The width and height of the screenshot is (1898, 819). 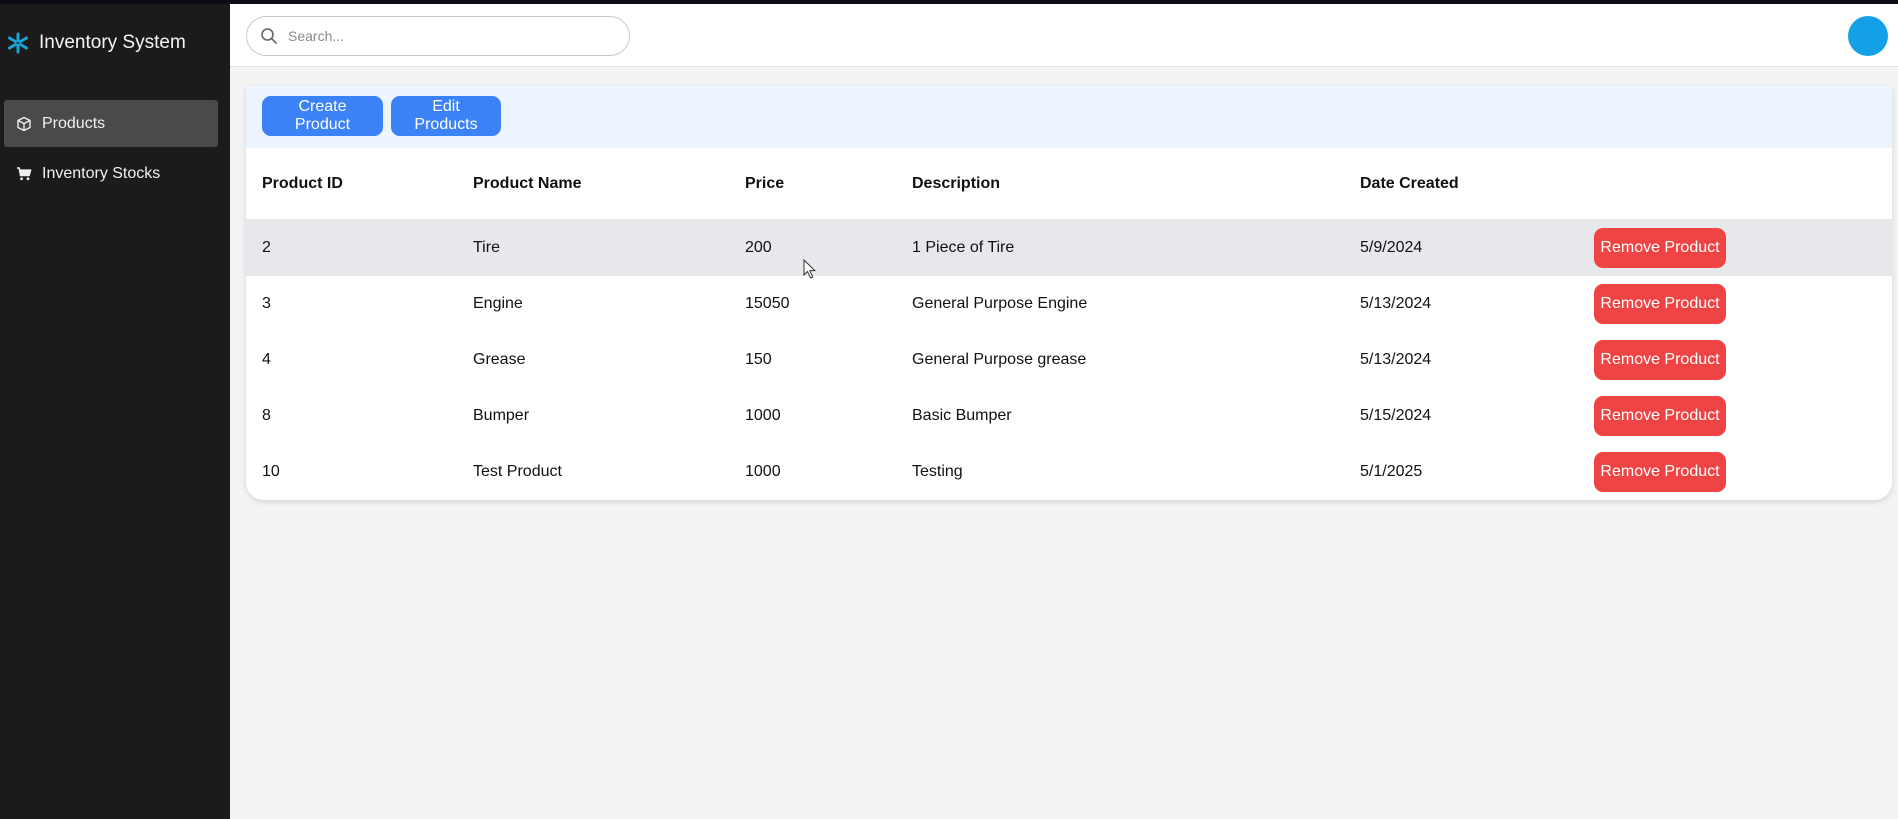 I want to click on search-input, so click(x=453, y=36).